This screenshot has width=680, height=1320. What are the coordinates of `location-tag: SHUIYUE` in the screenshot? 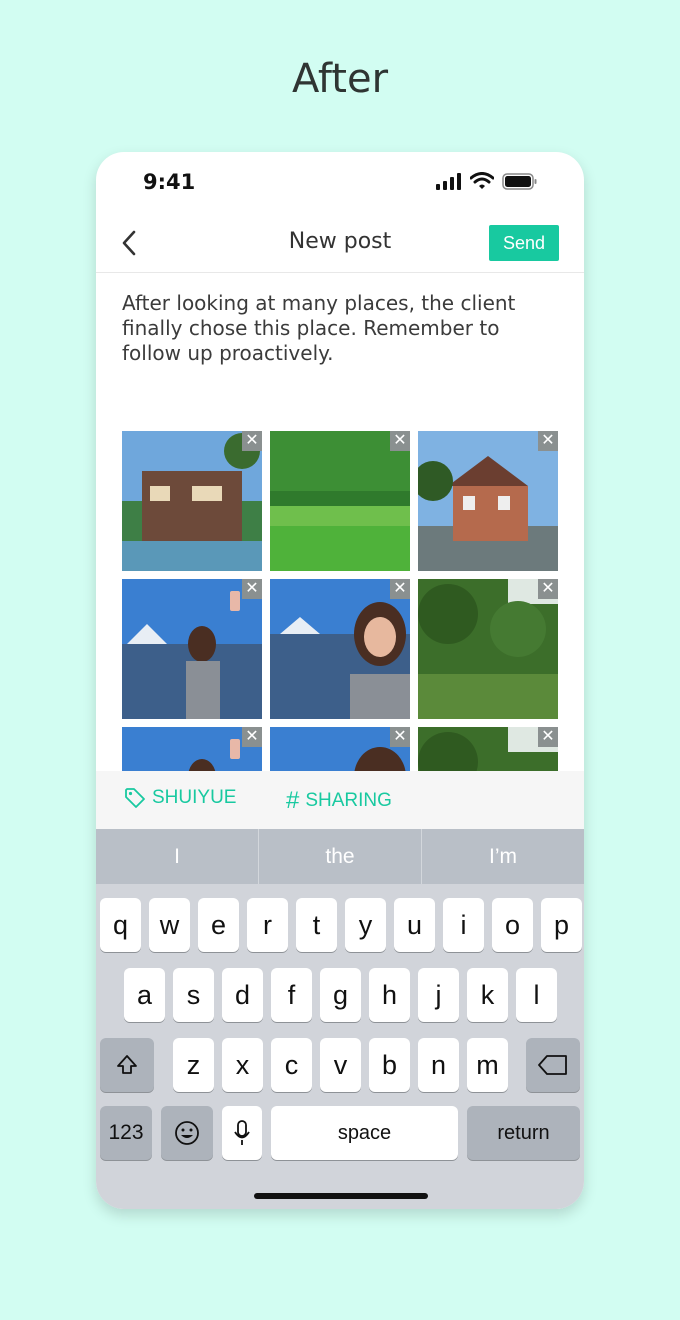 It's located at (180, 798).